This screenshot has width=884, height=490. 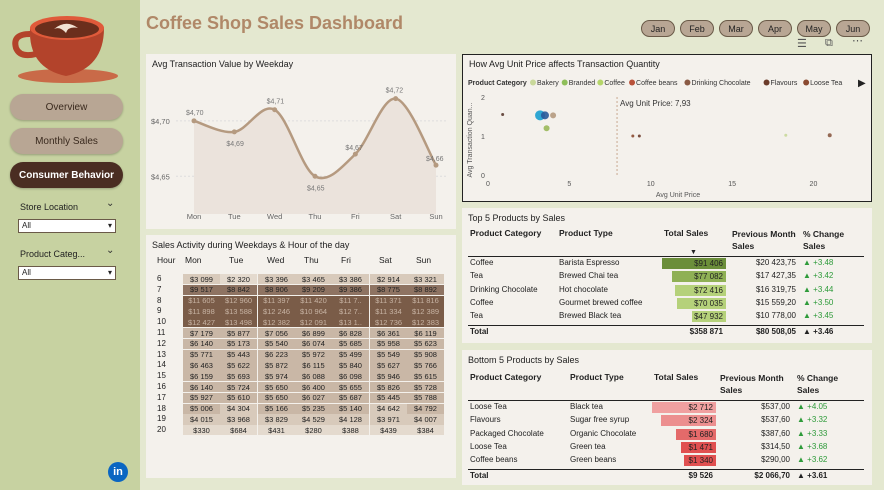 What do you see at coordinates (276, 300) in the screenshot?
I see `heatmap-cell: $11 397` at bounding box center [276, 300].